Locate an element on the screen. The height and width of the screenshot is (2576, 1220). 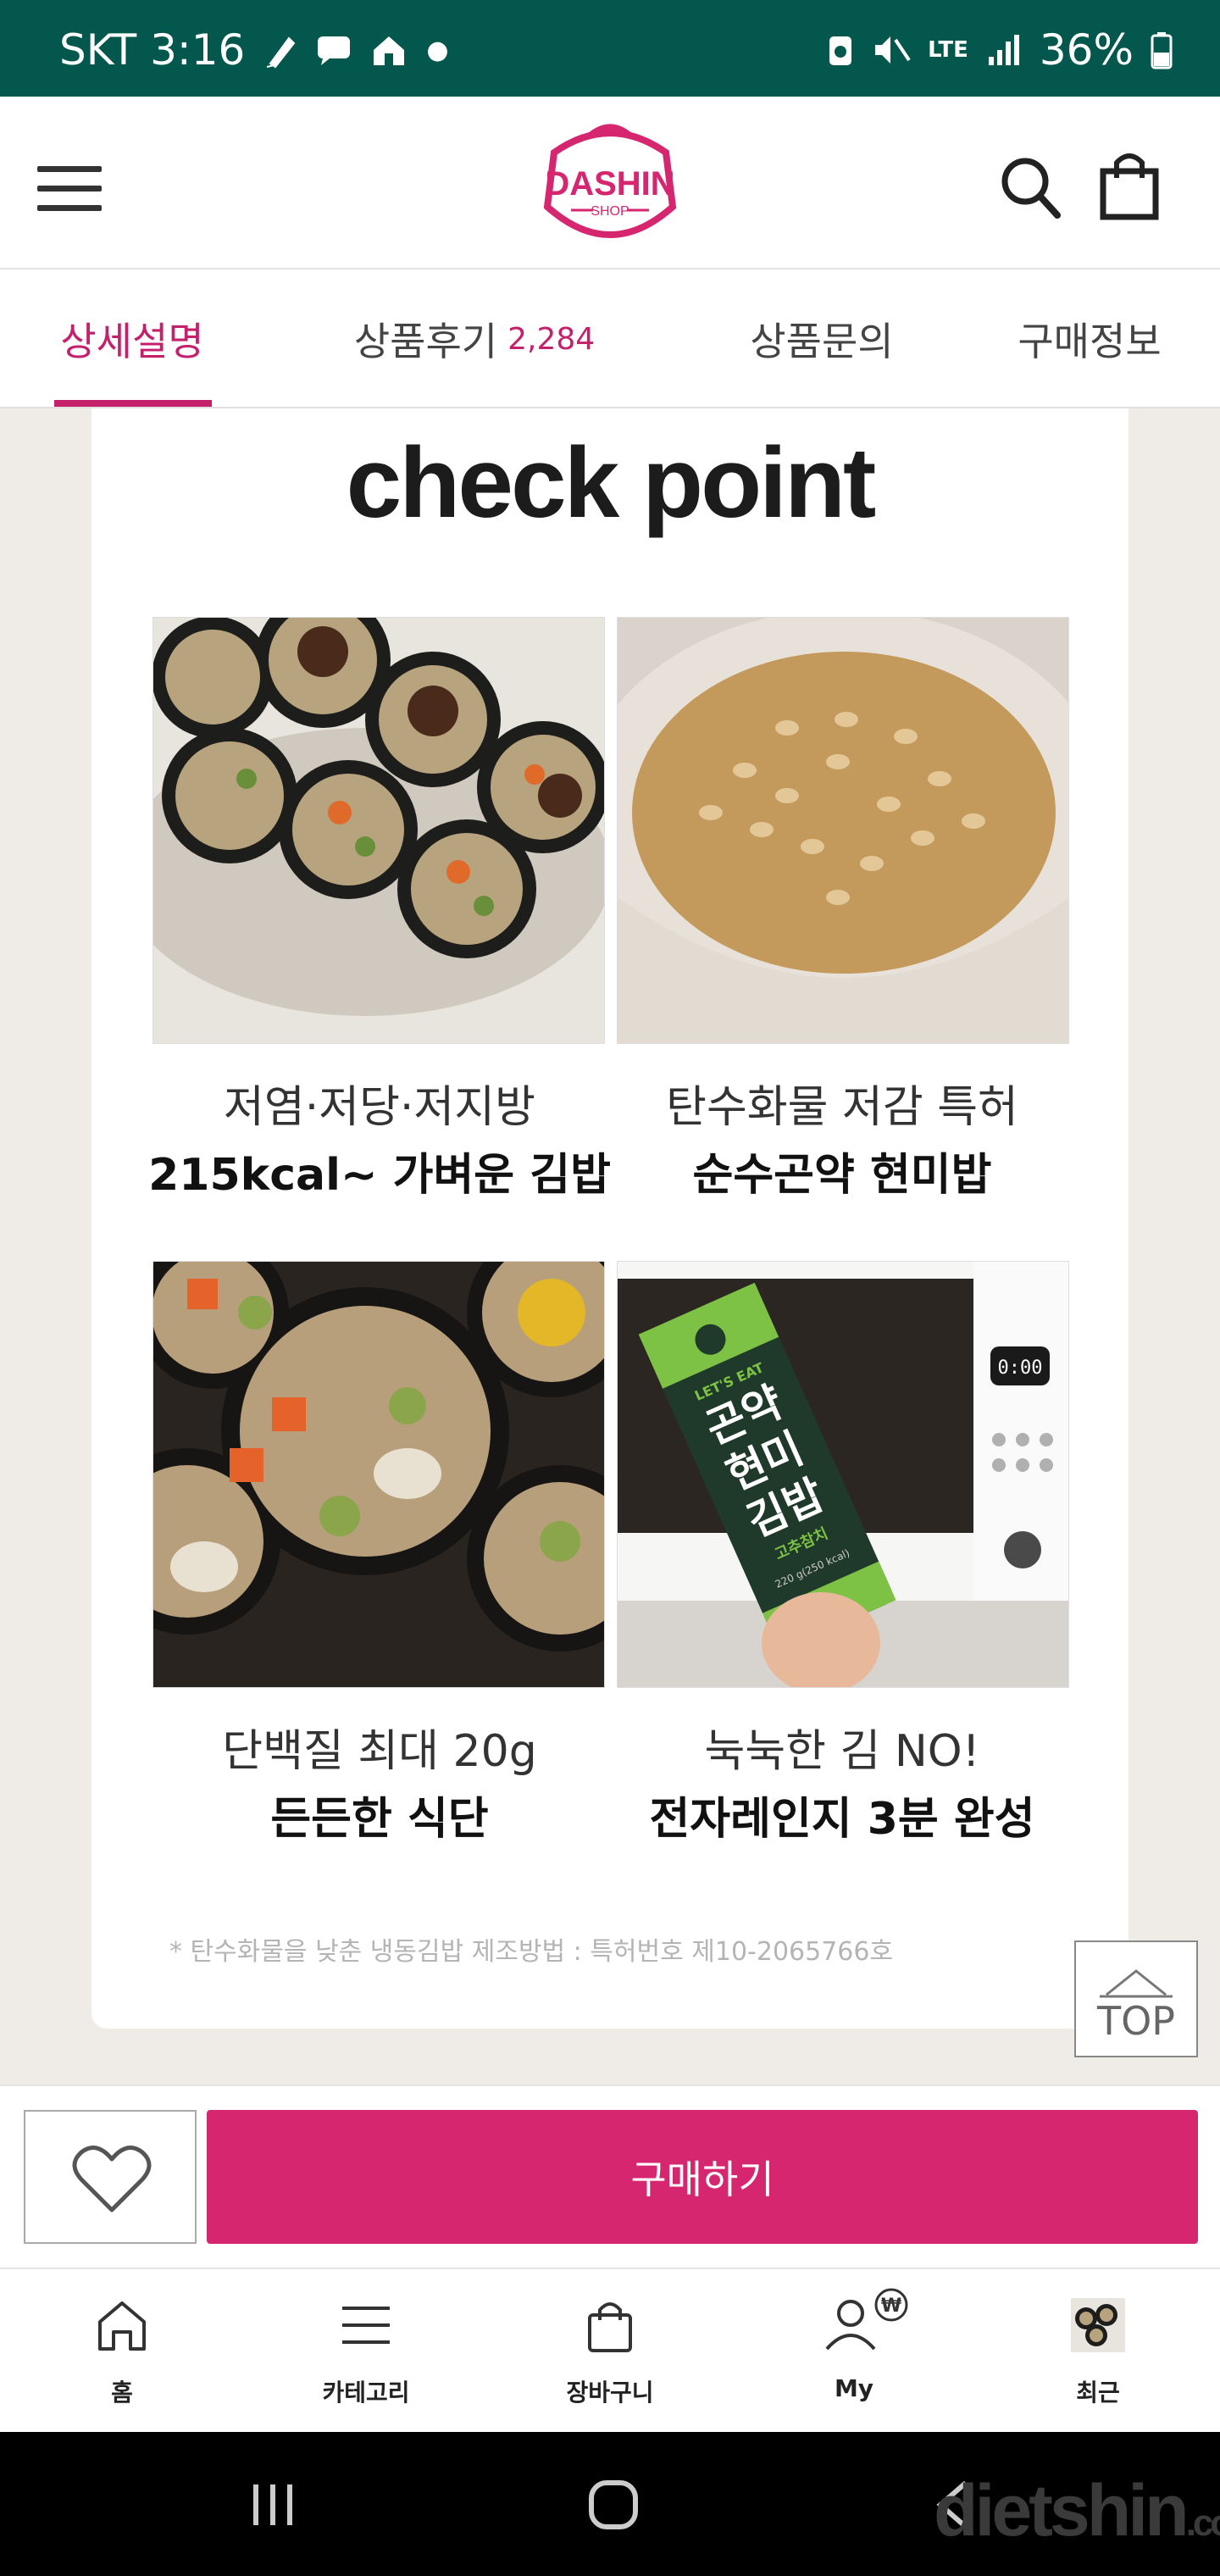
user-icon: ₩ is located at coordinates (866, 2319).